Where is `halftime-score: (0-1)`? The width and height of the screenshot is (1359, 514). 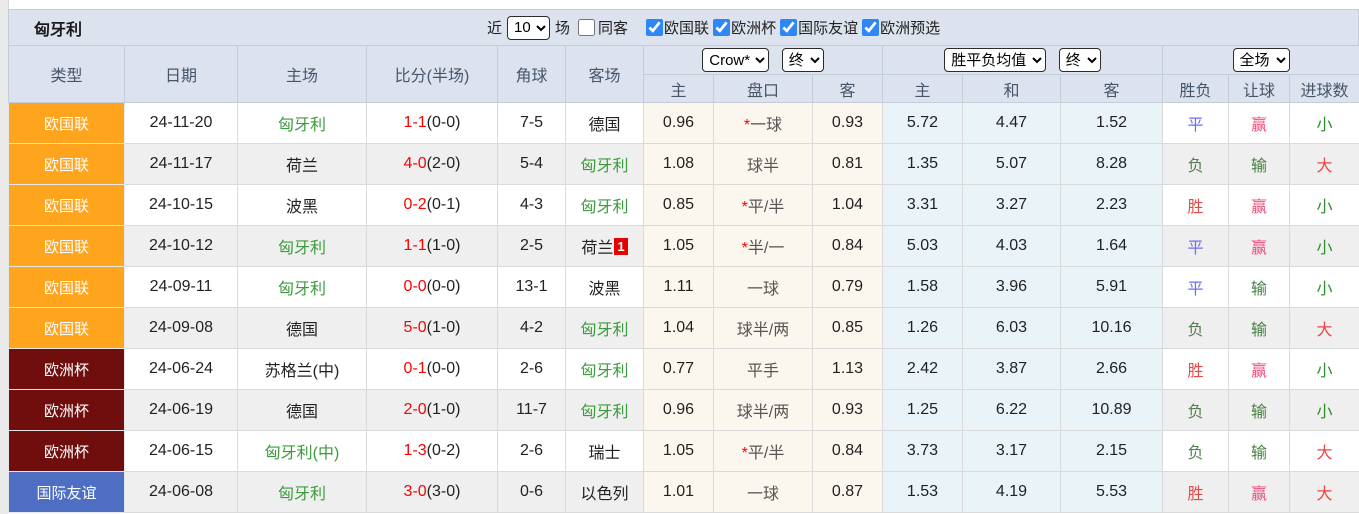
halftime-score: (0-1) is located at coordinates (443, 204).